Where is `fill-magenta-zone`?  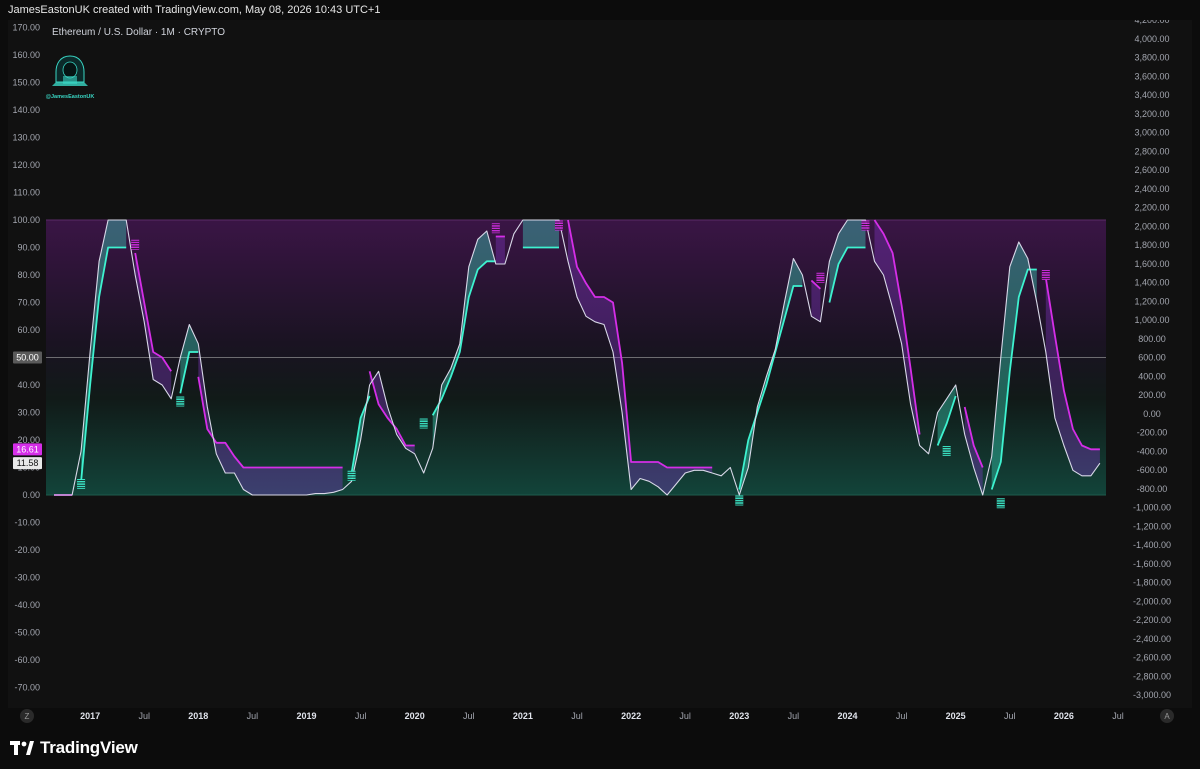
fill-magenta-zone is located at coordinates (500, 250).